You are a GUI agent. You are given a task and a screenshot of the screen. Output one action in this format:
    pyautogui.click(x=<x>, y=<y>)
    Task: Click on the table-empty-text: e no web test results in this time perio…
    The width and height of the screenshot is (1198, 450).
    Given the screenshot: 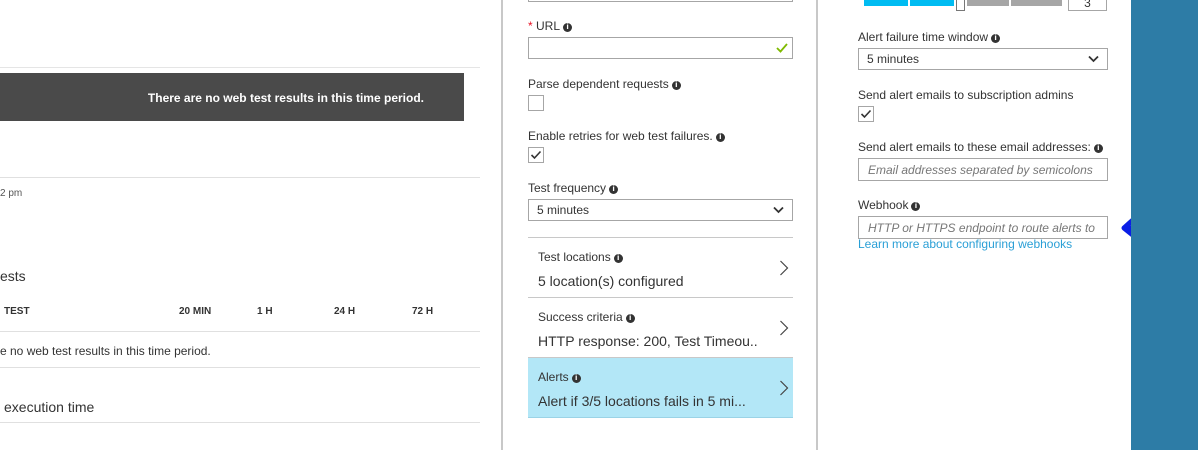 What is the action you would take?
    pyautogui.click(x=105, y=351)
    